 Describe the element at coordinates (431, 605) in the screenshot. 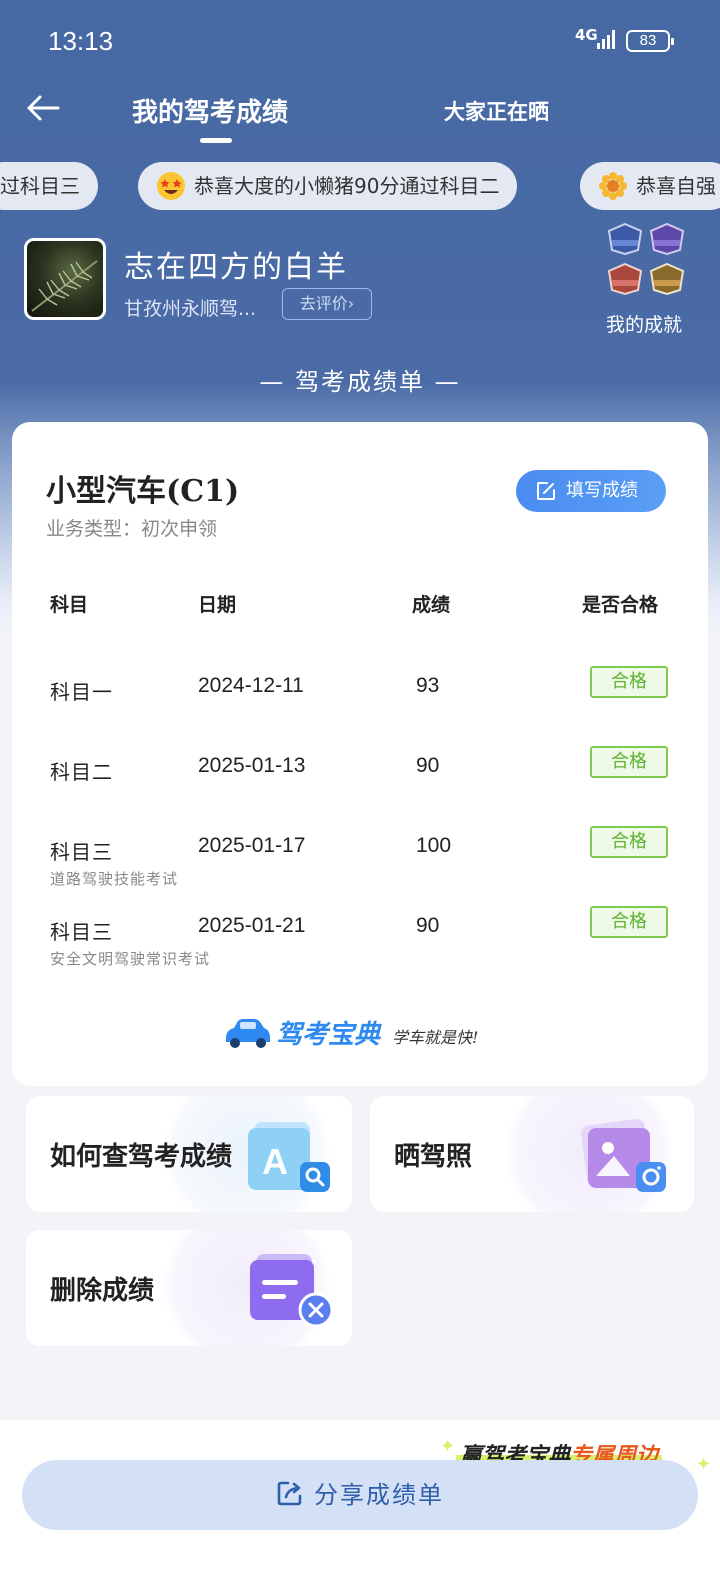

I see `header-score: 成绩` at that location.